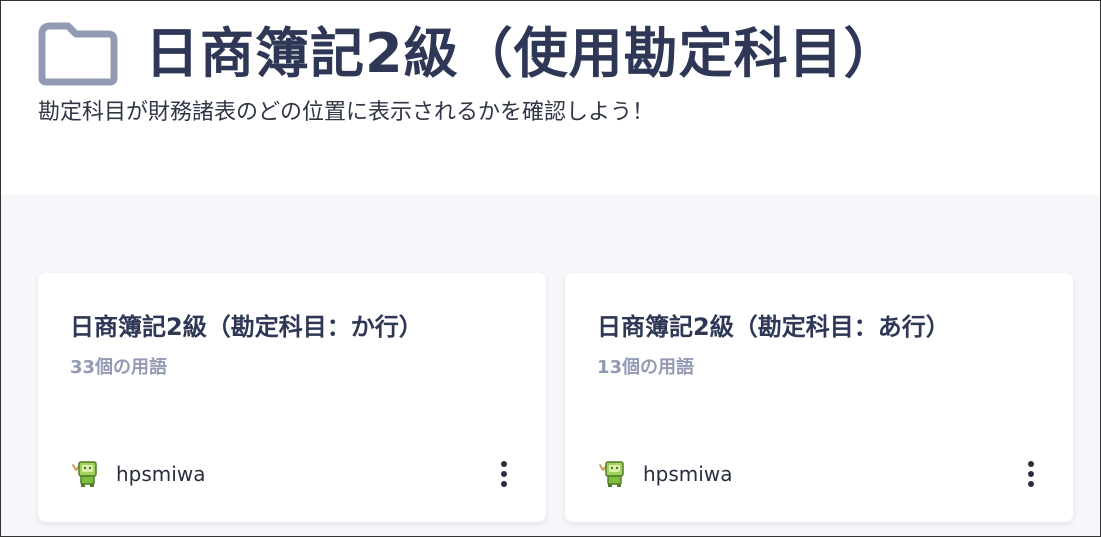 The image size is (1101, 537). I want to click on term-count: 13個の用語, so click(646, 367).